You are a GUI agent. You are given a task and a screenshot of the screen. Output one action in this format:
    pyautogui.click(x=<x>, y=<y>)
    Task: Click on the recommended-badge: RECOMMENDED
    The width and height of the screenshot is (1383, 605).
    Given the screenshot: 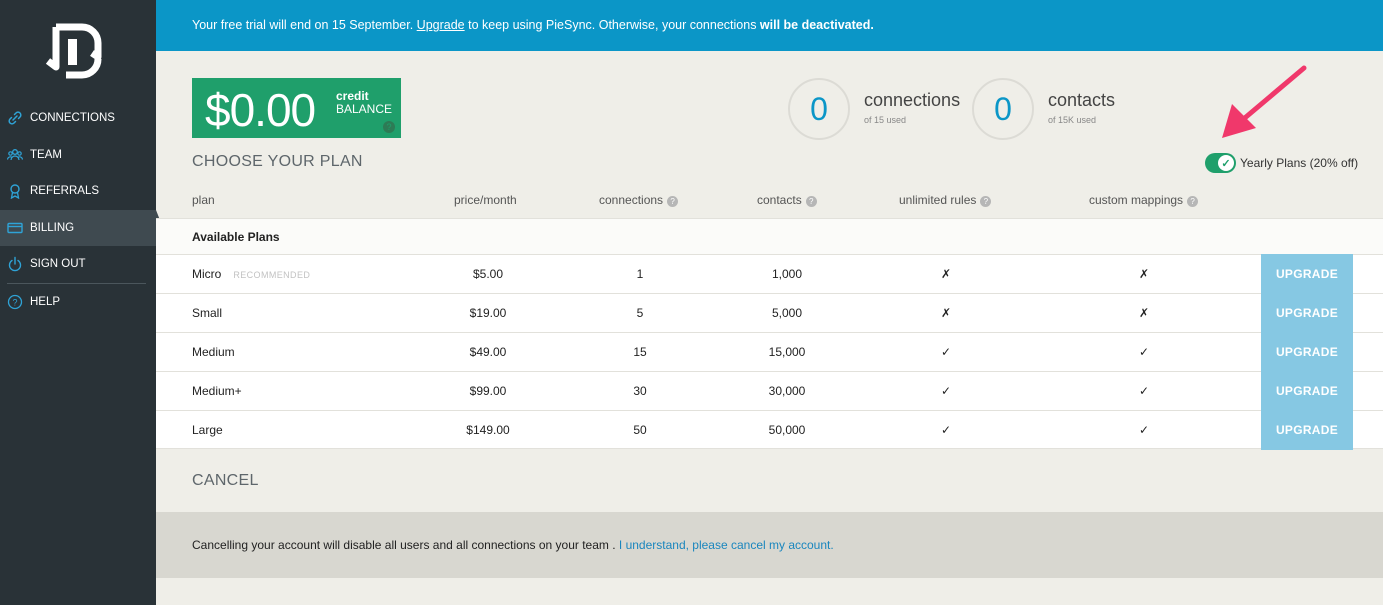 What is the action you would take?
    pyautogui.click(x=272, y=275)
    